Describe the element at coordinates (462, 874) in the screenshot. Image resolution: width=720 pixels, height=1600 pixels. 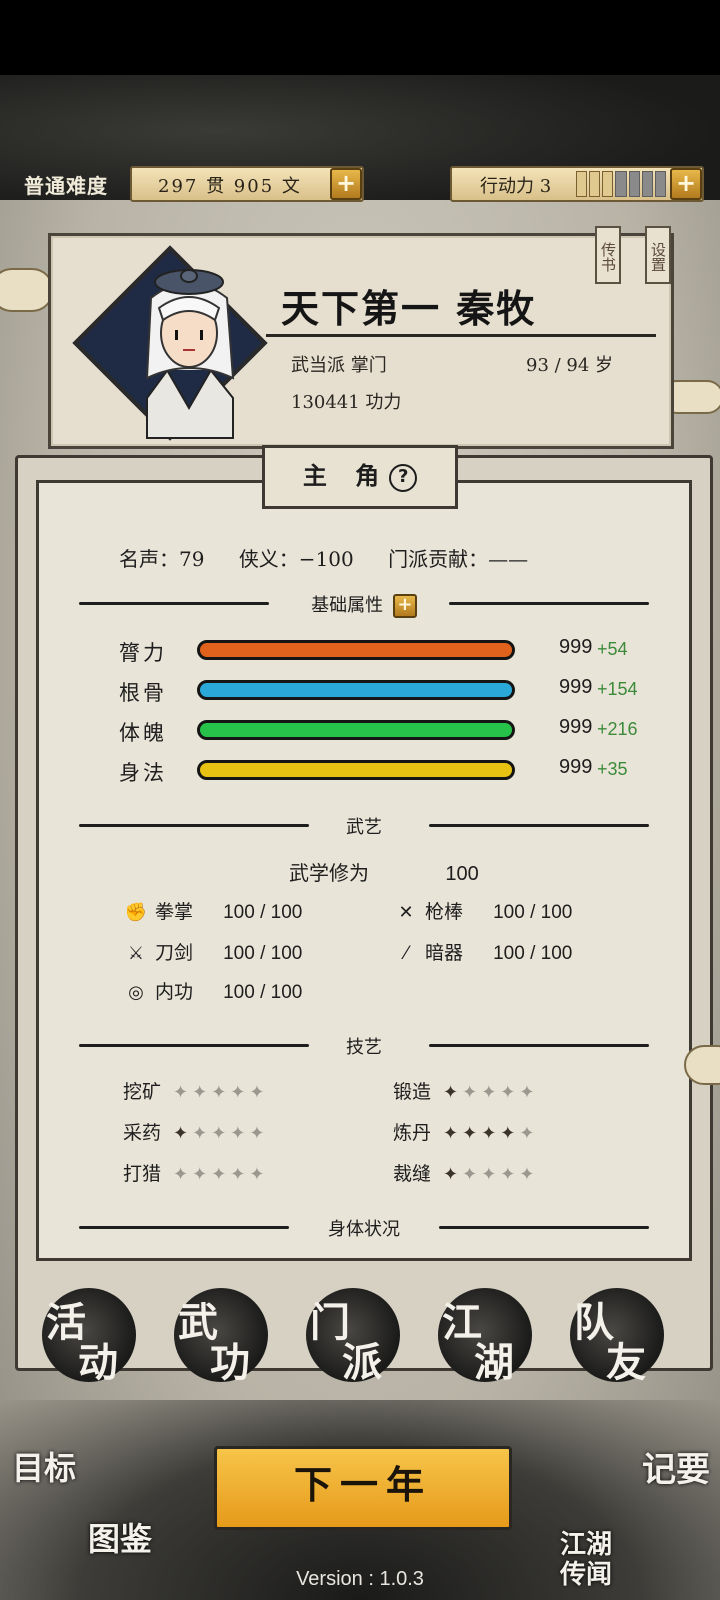
I see `martial-cultivation-value: 100` at that location.